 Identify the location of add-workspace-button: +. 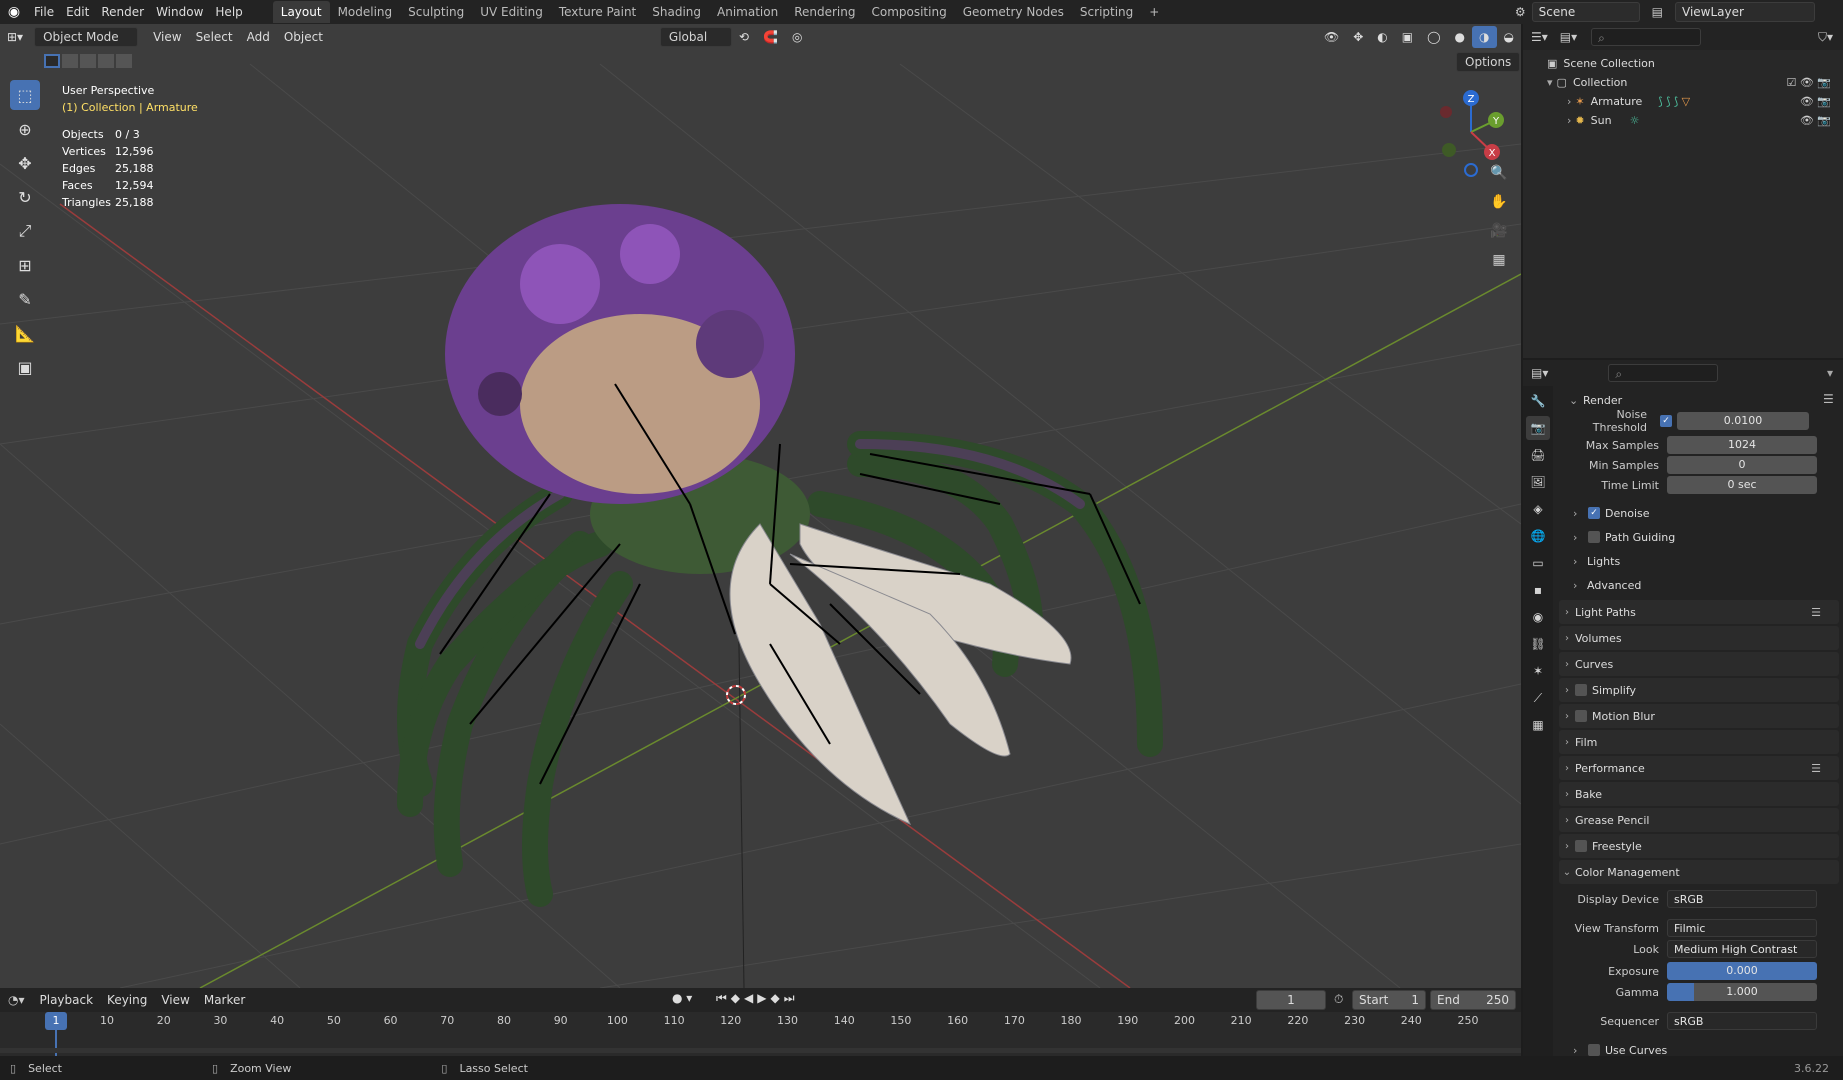
(1154, 12).